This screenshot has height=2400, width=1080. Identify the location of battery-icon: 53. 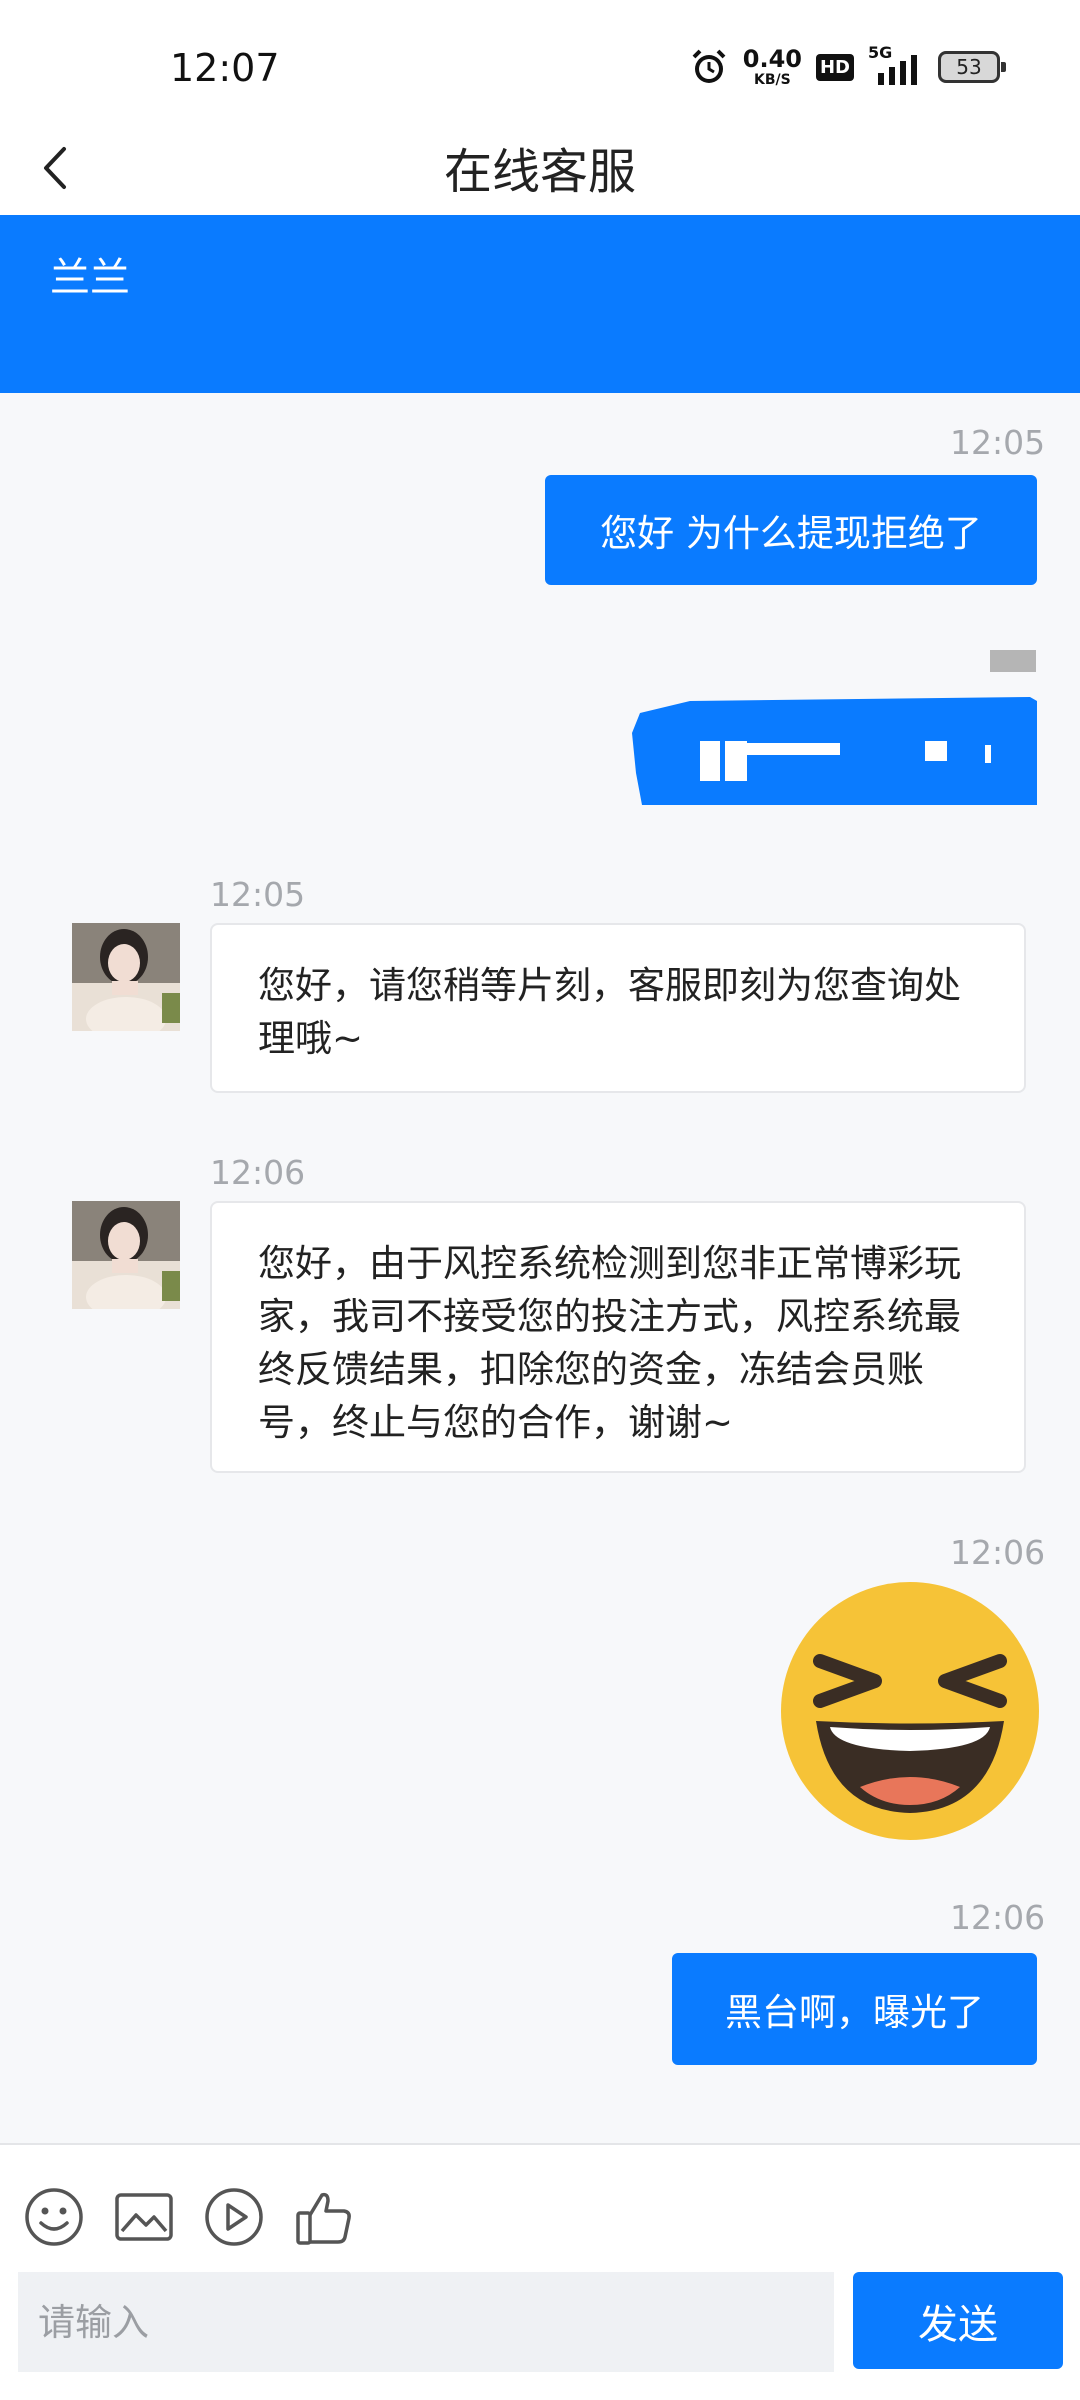
(972, 67).